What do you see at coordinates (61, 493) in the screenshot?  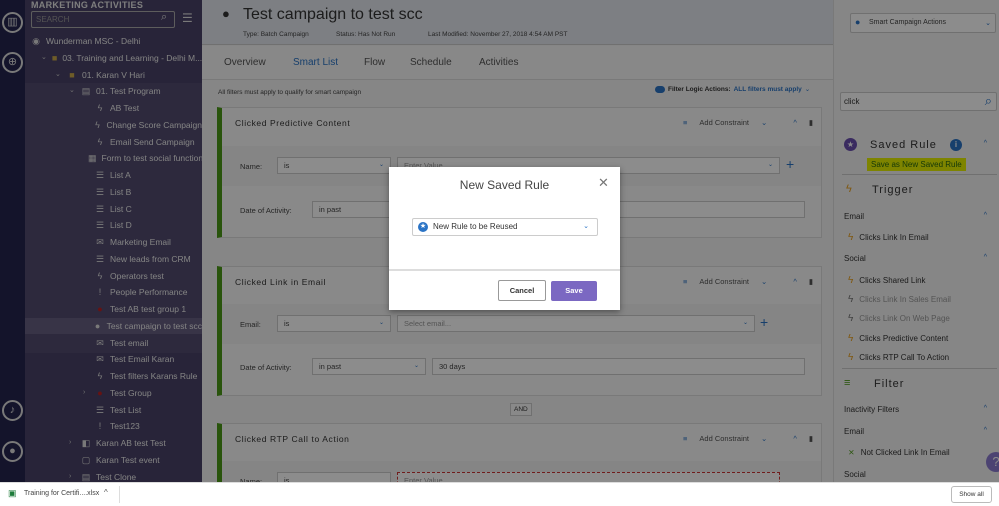 I see `download-file: Training for Certifi....xlsx` at bounding box center [61, 493].